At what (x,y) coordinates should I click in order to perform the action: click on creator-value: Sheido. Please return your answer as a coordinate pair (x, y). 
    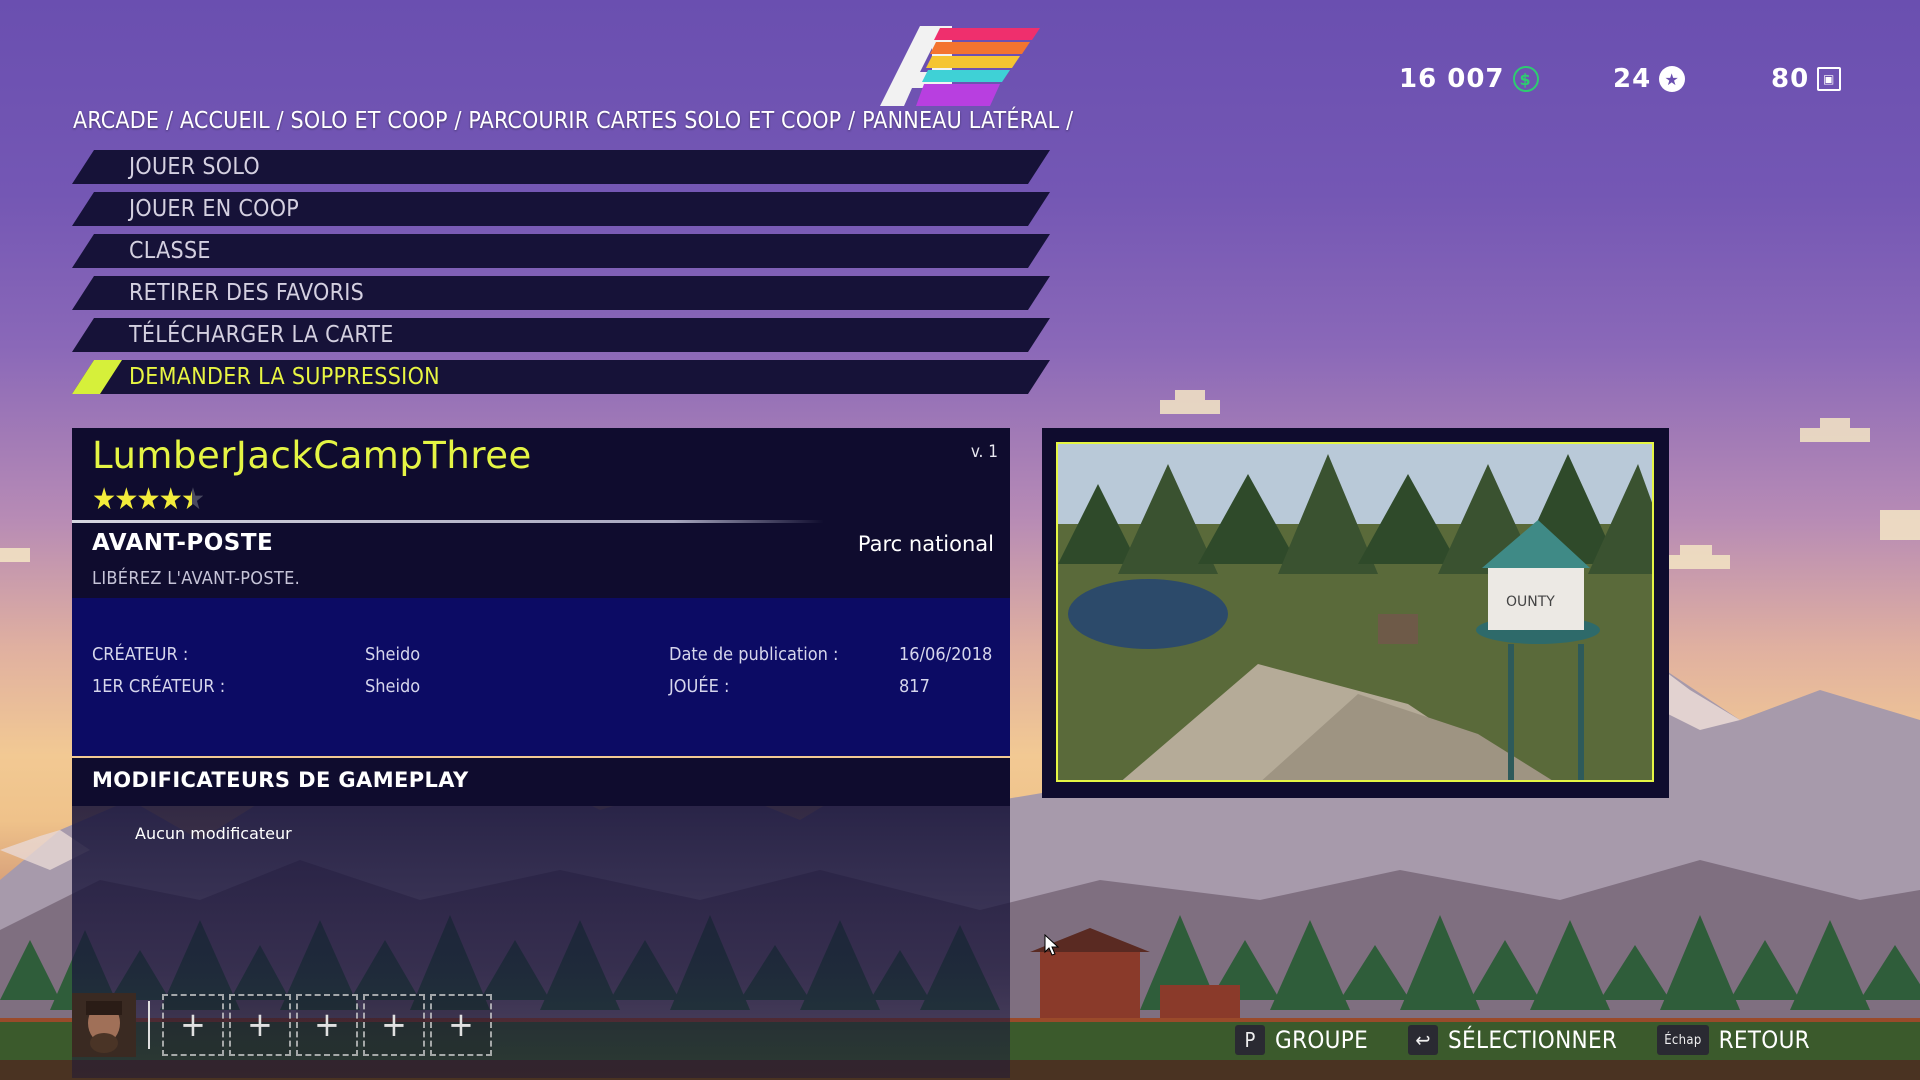
    Looking at the image, I should click on (393, 654).